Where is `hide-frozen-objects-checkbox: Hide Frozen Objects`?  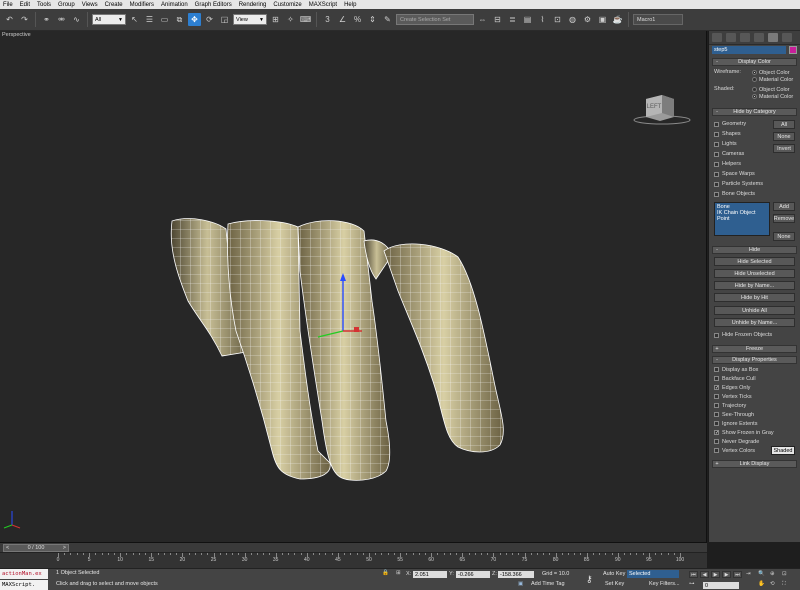 hide-frozen-objects-checkbox: Hide Frozen Objects is located at coordinates (754, 335).